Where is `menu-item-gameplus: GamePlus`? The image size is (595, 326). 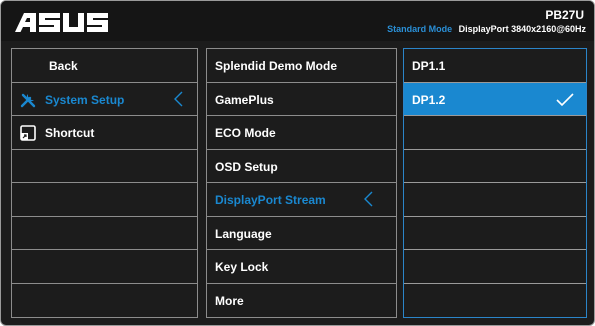
menu-item-gameplus: GamePlus is located at coordinates (301, 99).